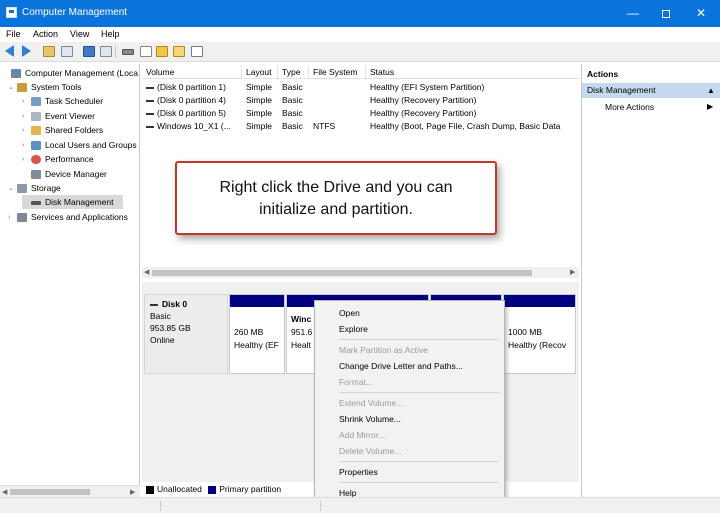 The width and height of the screenshot is (720, 513). I want to click on menu-item-properties: Properties, so click(358, 472).